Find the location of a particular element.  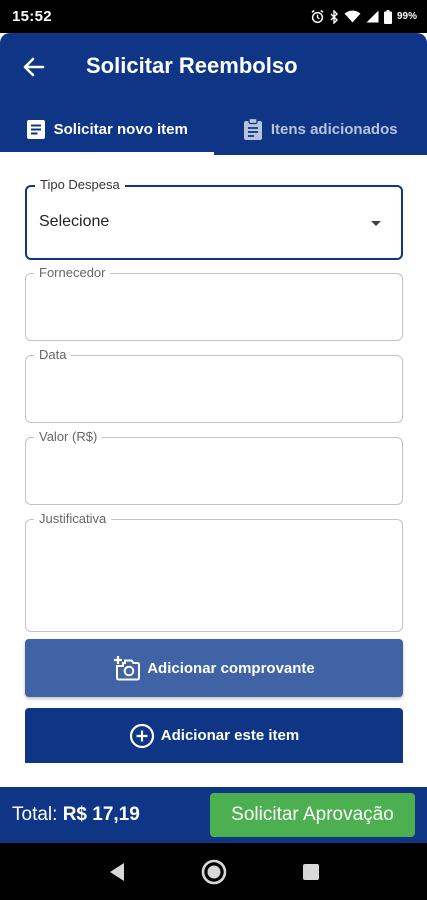

add-receipt-button: Adicionar comprovante is located at coordinates (214, 668).